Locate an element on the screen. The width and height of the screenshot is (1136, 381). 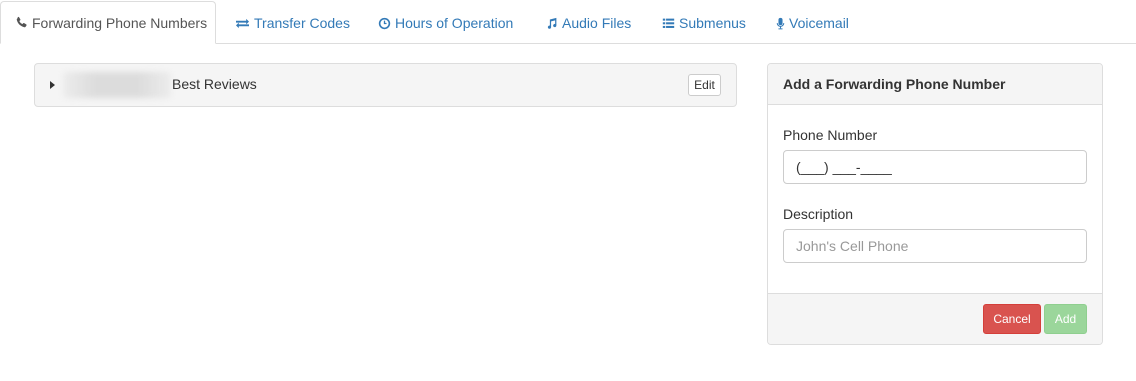
list-icon is located at coordinates (668, 23).